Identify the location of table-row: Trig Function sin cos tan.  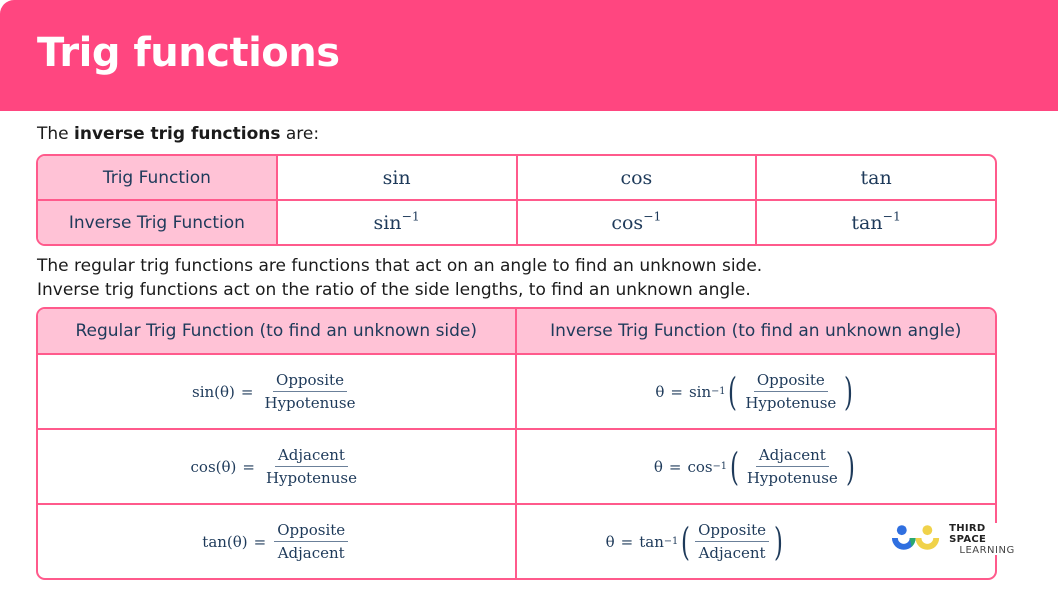
(516, 178).